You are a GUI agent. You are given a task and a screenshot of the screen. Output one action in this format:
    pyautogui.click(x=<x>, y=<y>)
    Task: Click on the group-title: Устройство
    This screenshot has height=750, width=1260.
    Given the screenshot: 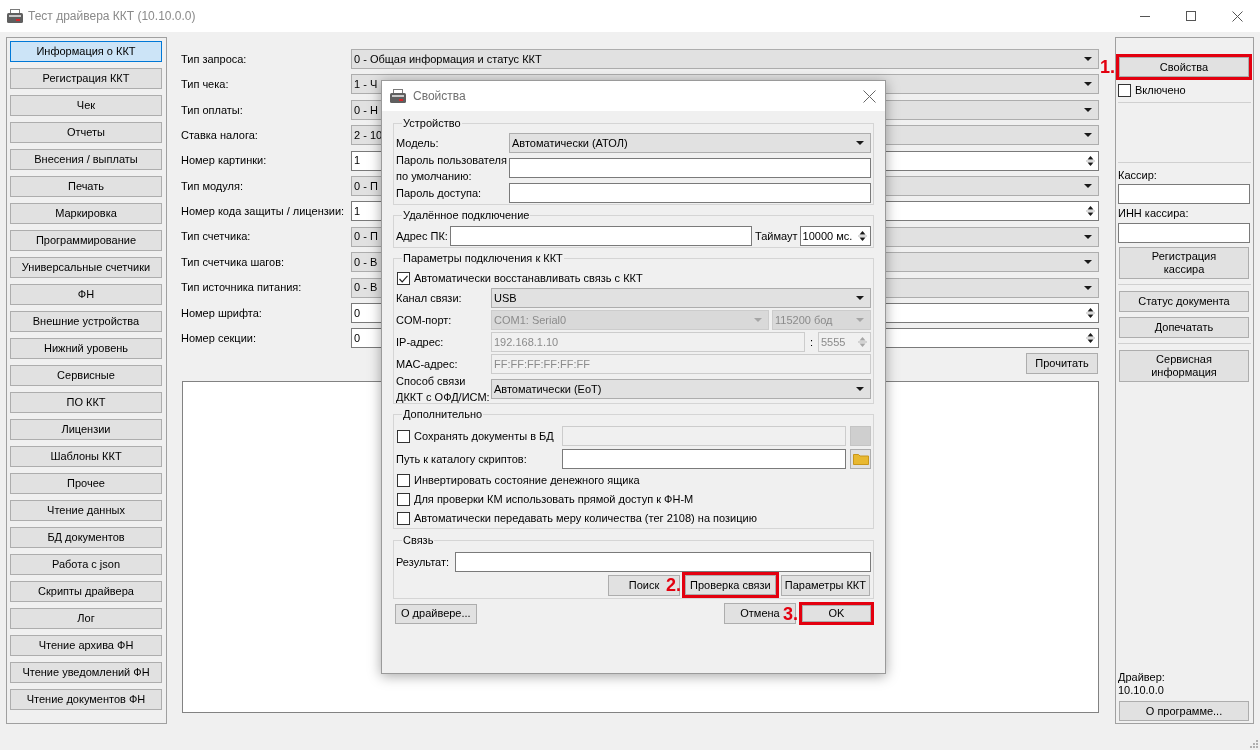 What is the action you would take?
    pyautogui.click(x=432, y=123)
    